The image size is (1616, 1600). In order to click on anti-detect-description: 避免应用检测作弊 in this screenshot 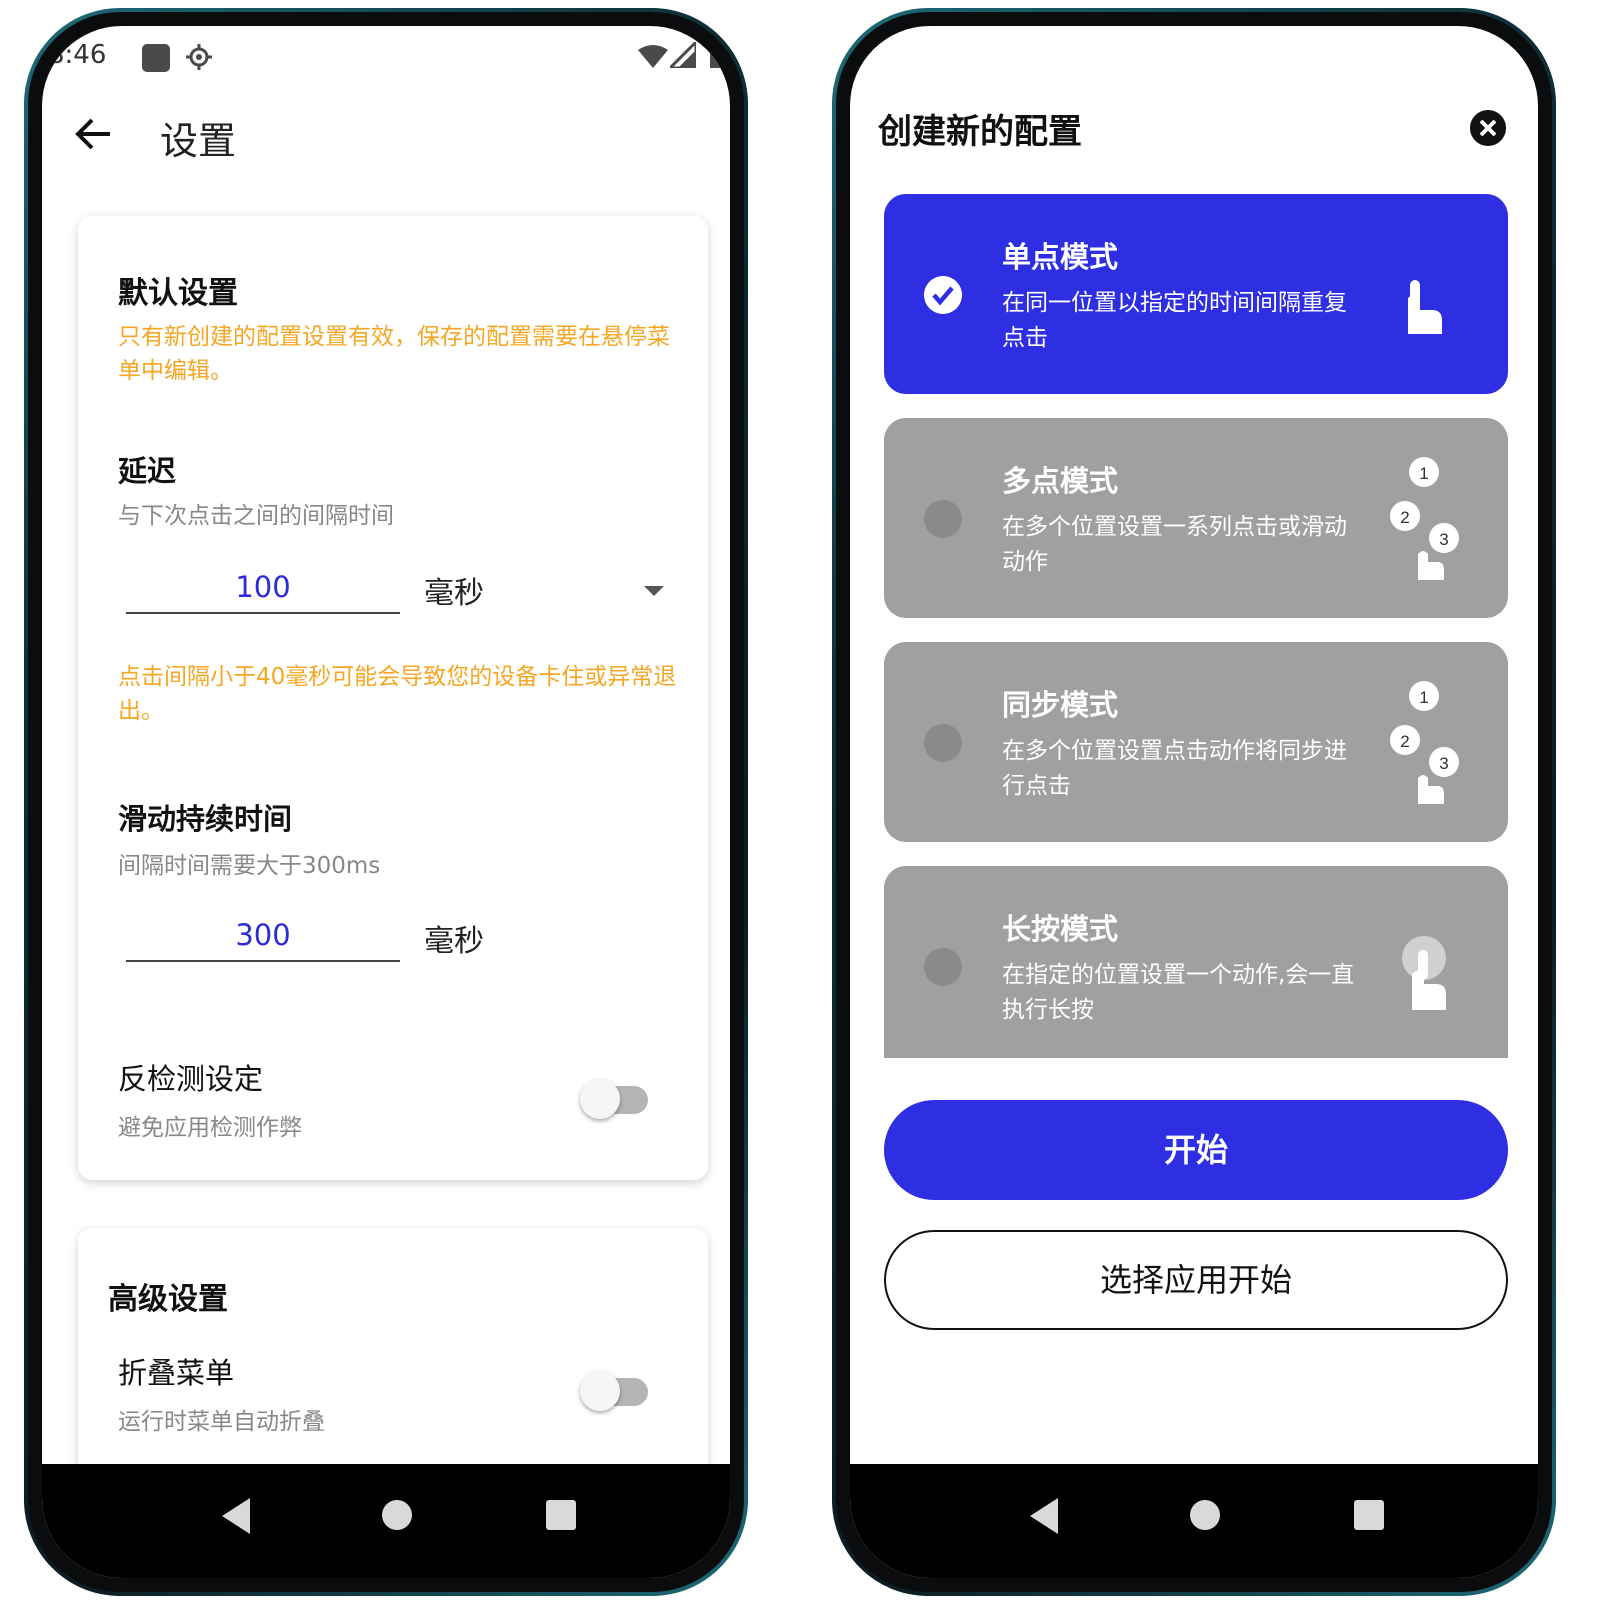, I will do `click(210, 1128)`.